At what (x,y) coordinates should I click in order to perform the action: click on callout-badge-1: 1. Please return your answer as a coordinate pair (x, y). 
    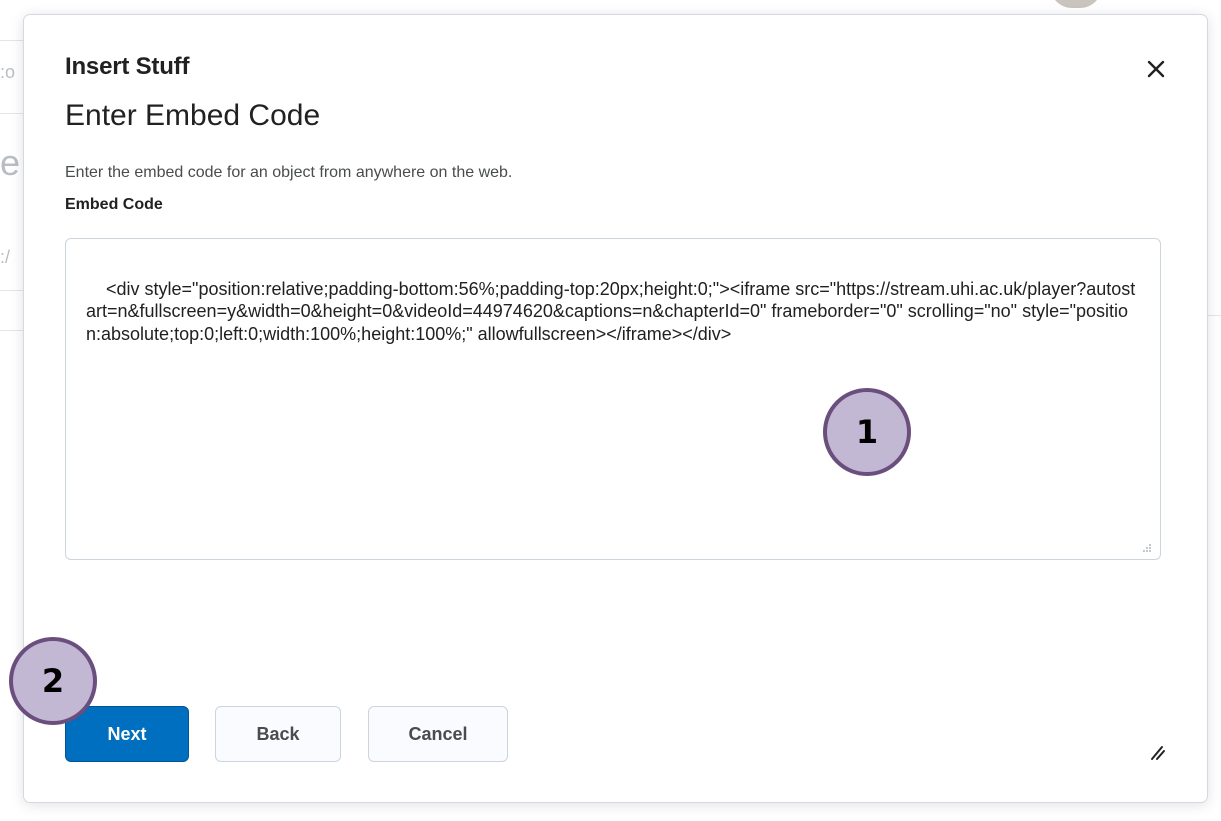
    Looking at the image, I should click on (867, 432).